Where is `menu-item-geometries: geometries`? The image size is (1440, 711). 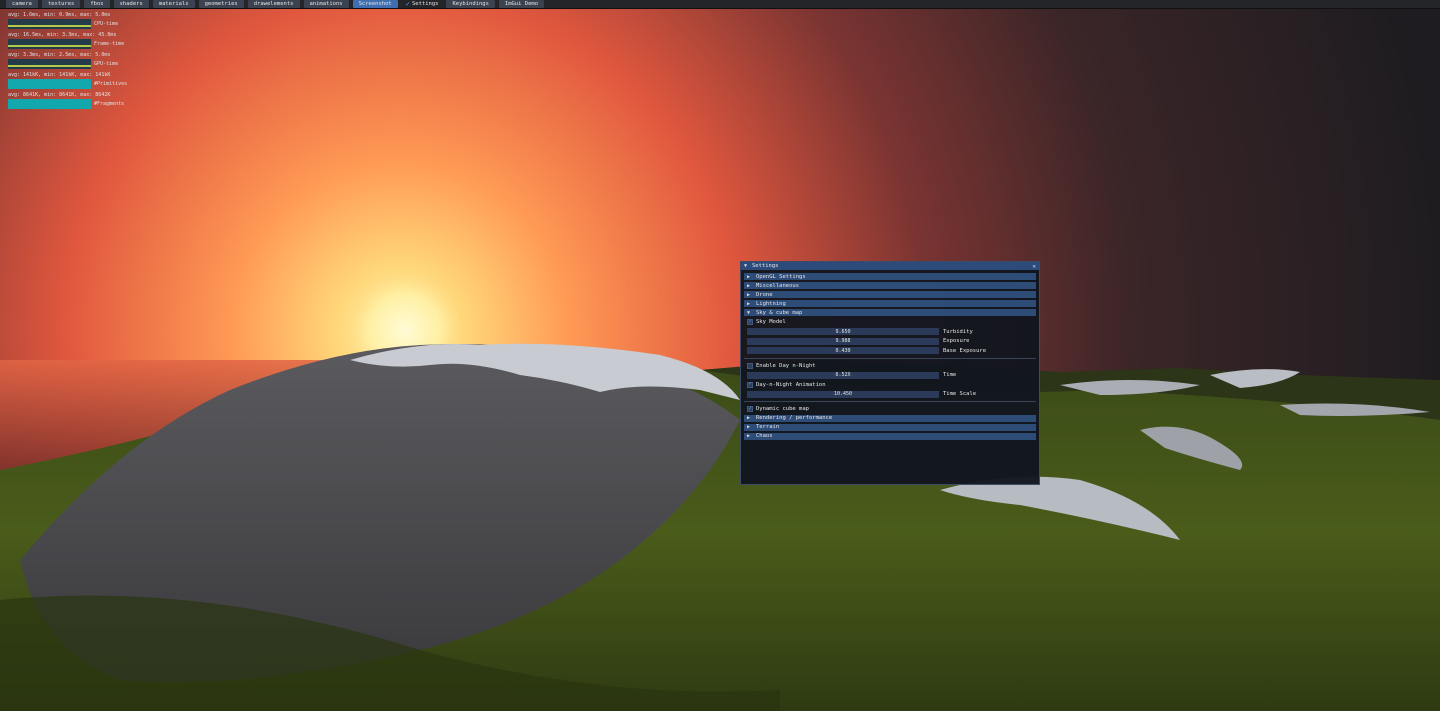
menu-item-geometries: geometries is located at coordinates (221, 4).